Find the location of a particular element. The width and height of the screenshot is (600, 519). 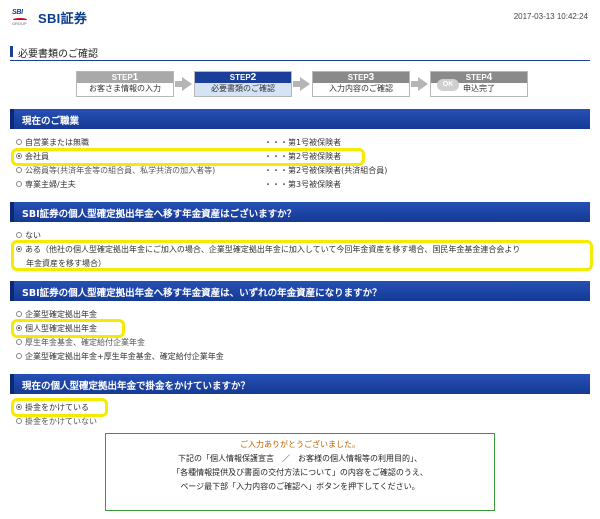

step-4-head-text: STEP is located at coordinates (476, 77).